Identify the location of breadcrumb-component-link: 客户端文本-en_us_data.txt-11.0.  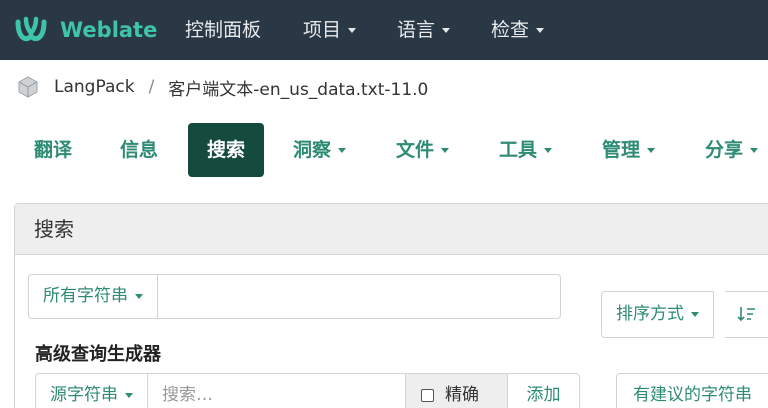
(298, 87).